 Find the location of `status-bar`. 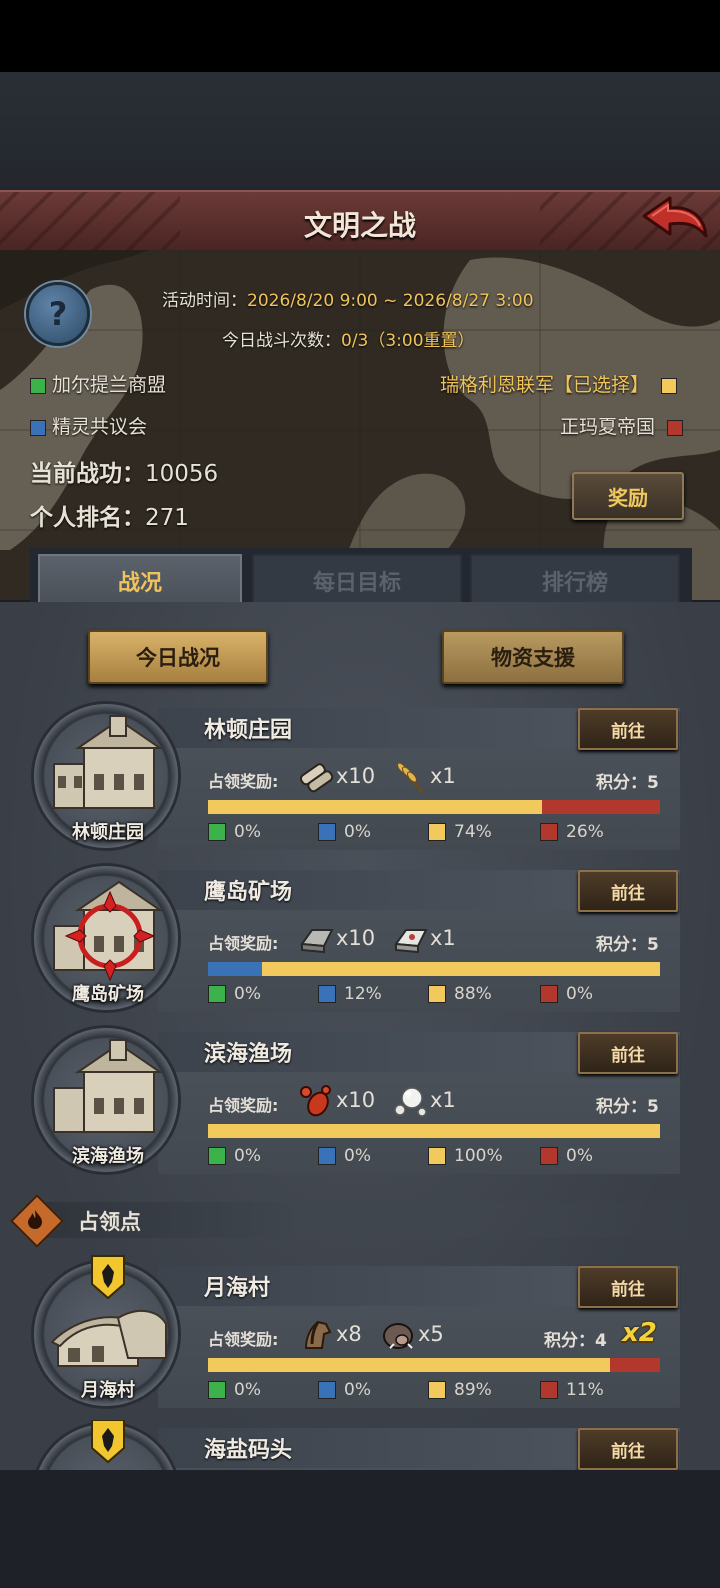

status-bar is located at coordinates (360, 36).